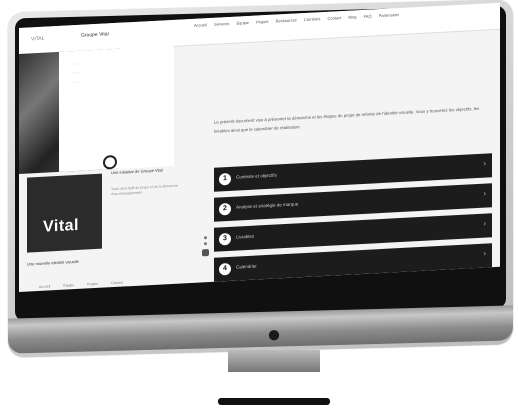 The image size is (518, 415). Describe the element at coordinates (200, 25) in the screenshot. I see `nav-item: Accueil` at that location.